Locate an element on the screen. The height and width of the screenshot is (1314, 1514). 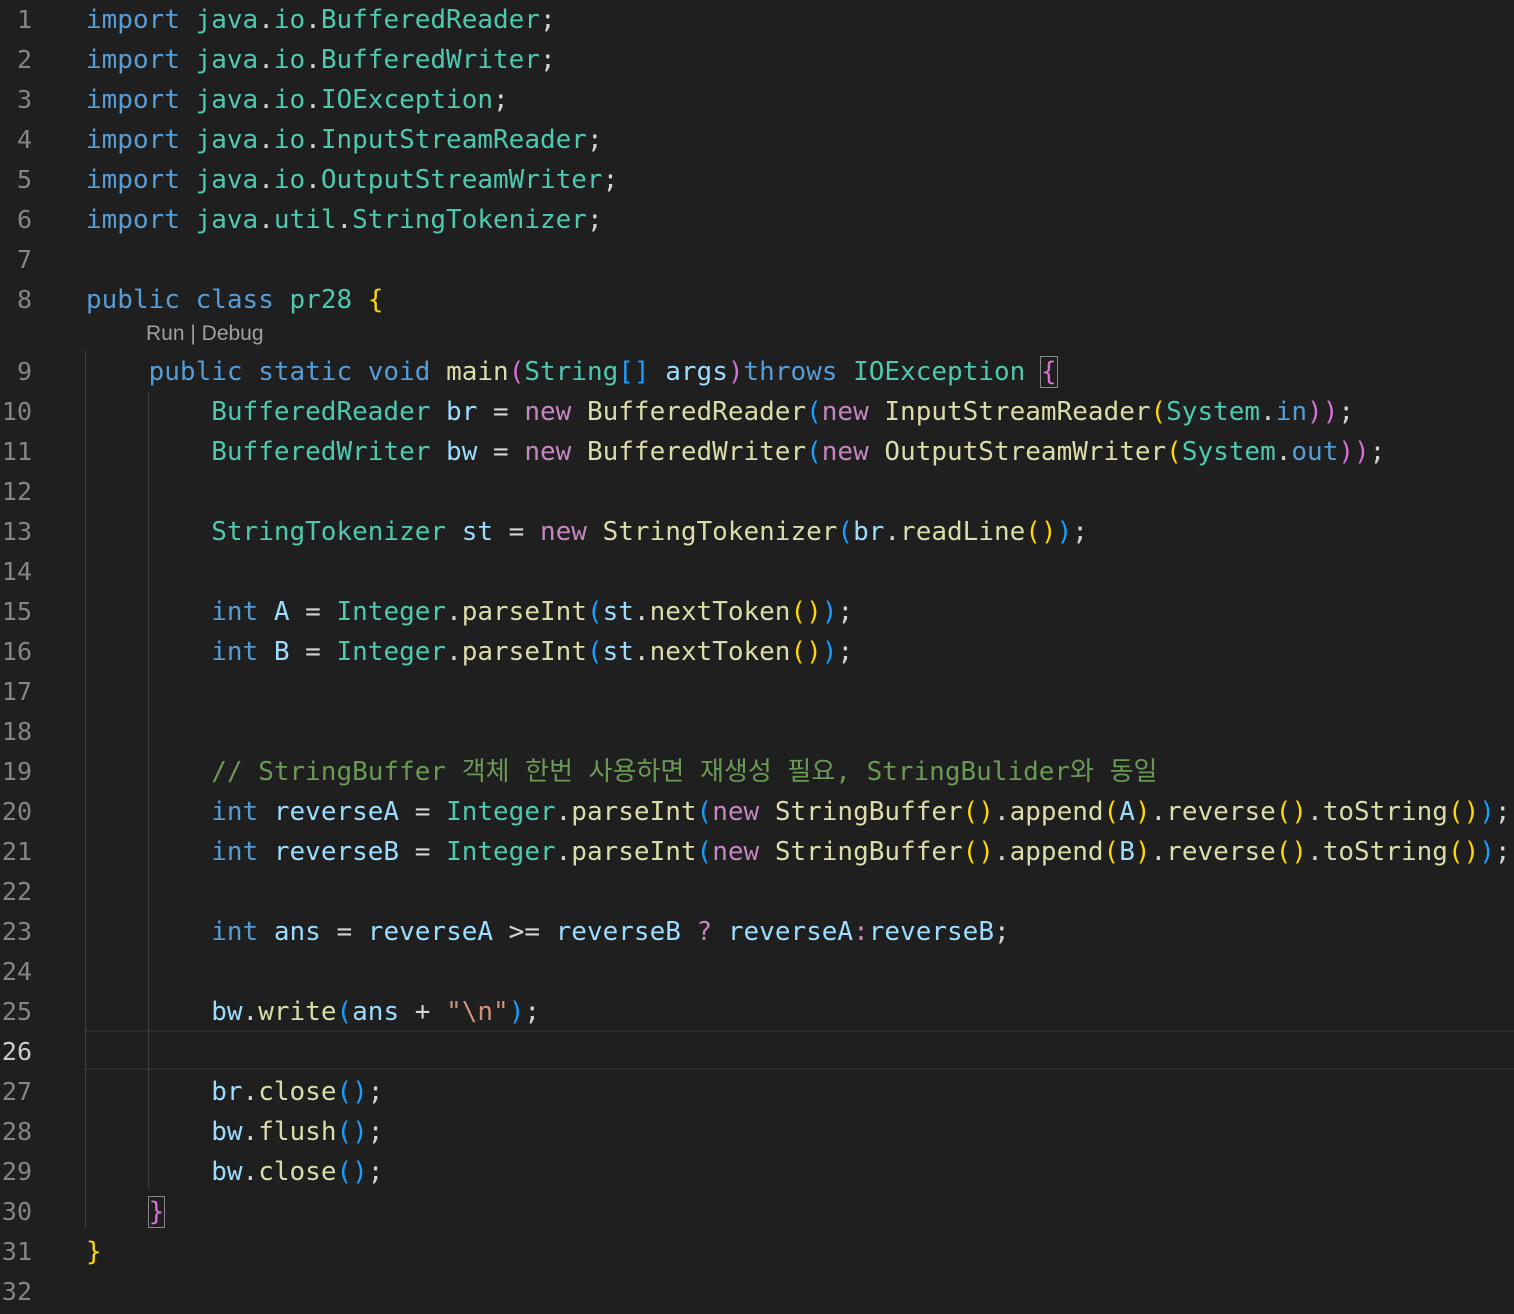
code-token: reverseB is located at coordinates (618, 932).